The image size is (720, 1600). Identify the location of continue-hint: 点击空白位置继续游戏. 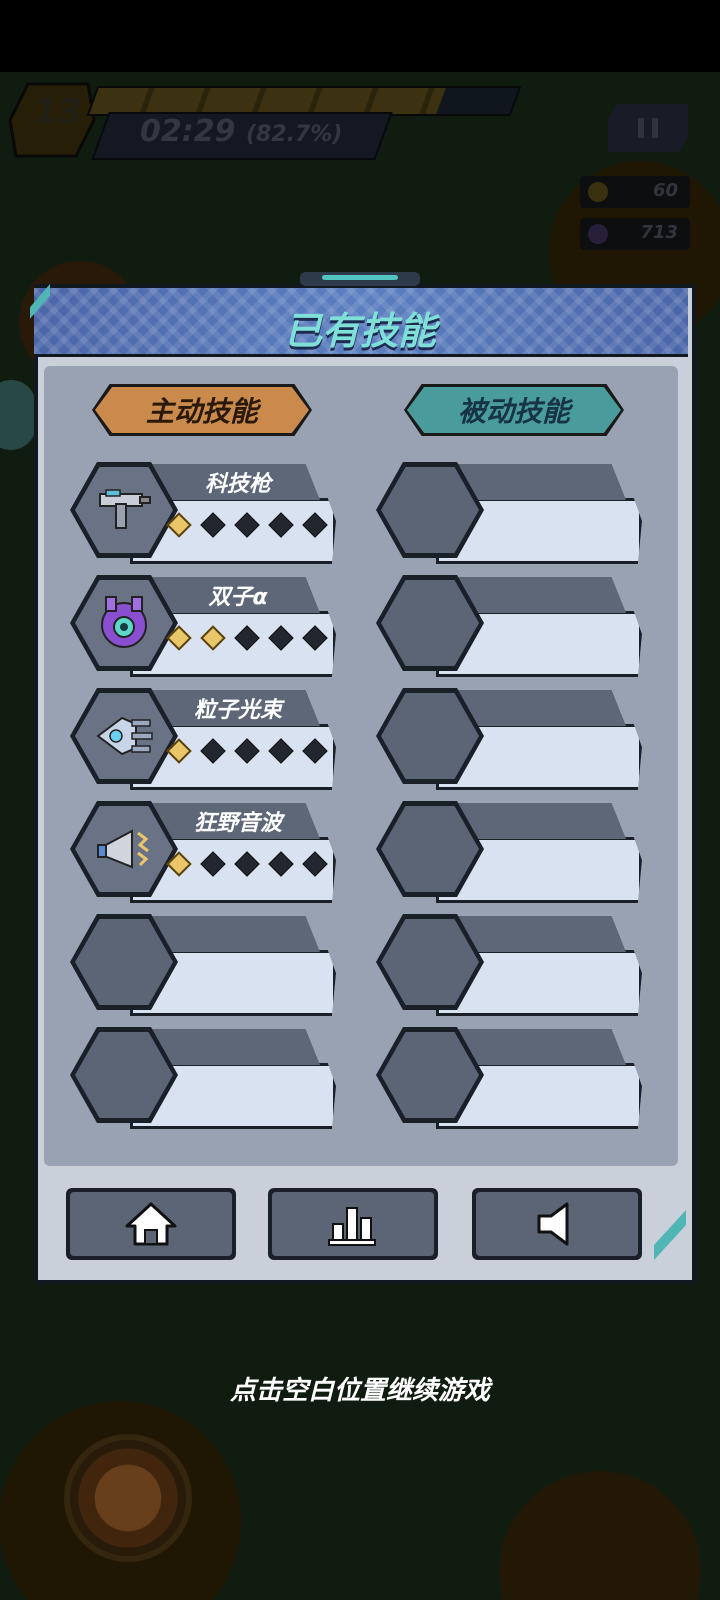
(359, 1391).